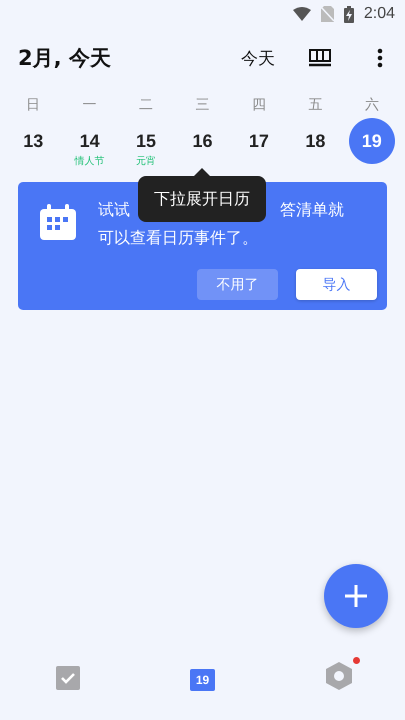 This screenshot has height=720, width=405. I want to click on no-sim-icon, so click(327, 14).